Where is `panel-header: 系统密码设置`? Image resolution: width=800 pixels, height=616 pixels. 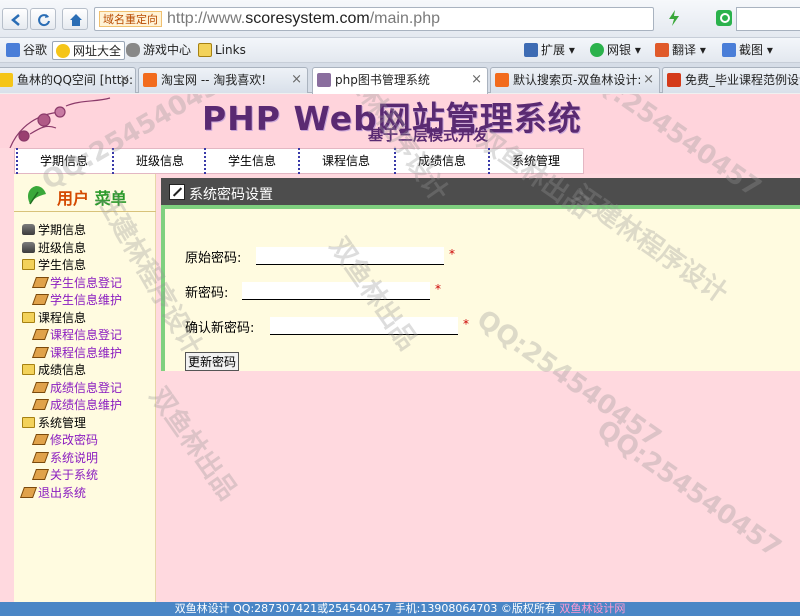
panel-header: 系统密码设置 is located at coordinates (480, 193).